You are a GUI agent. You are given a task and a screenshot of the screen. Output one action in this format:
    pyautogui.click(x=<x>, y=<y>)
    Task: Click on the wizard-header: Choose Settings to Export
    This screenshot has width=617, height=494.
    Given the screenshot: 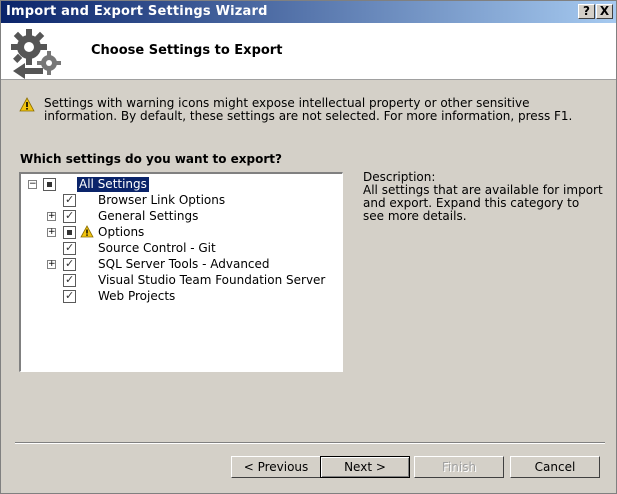 What is the action you would take?
    pyautogui.click(x=308, y=51)
    